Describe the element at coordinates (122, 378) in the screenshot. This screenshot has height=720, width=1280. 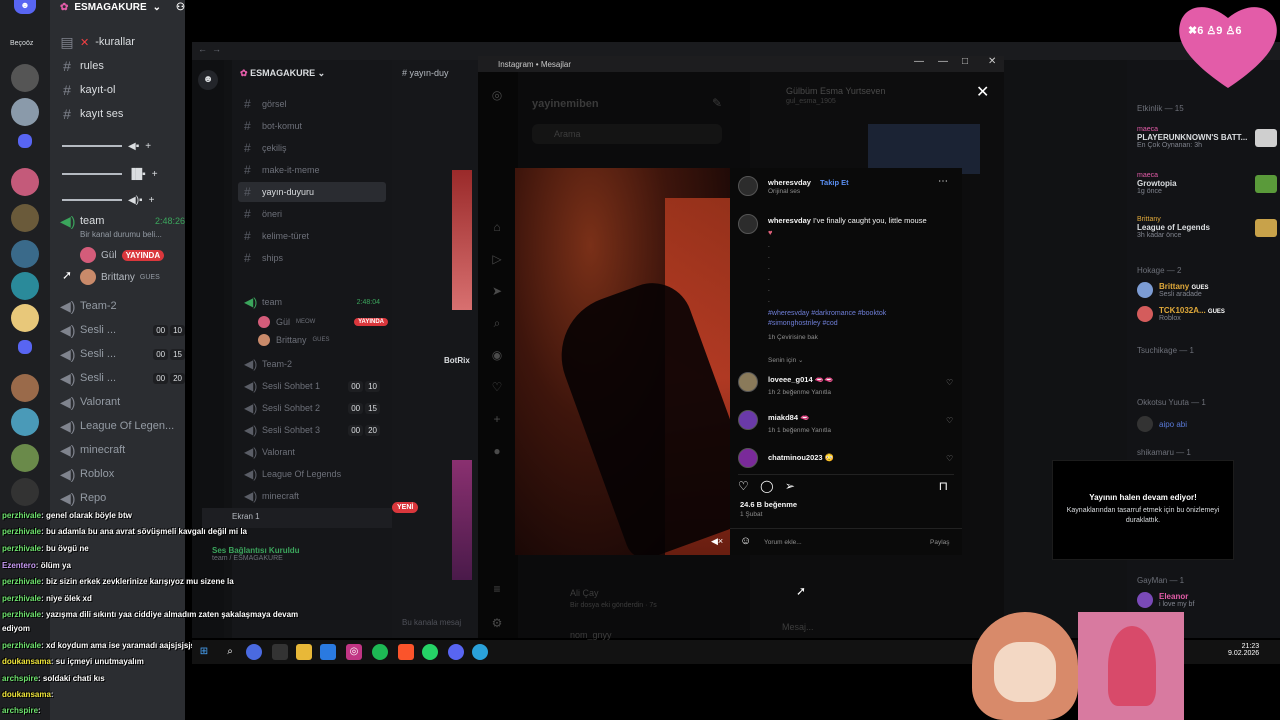
I see `voice-channel: ◀) Sesli ... 00 20` at that location.